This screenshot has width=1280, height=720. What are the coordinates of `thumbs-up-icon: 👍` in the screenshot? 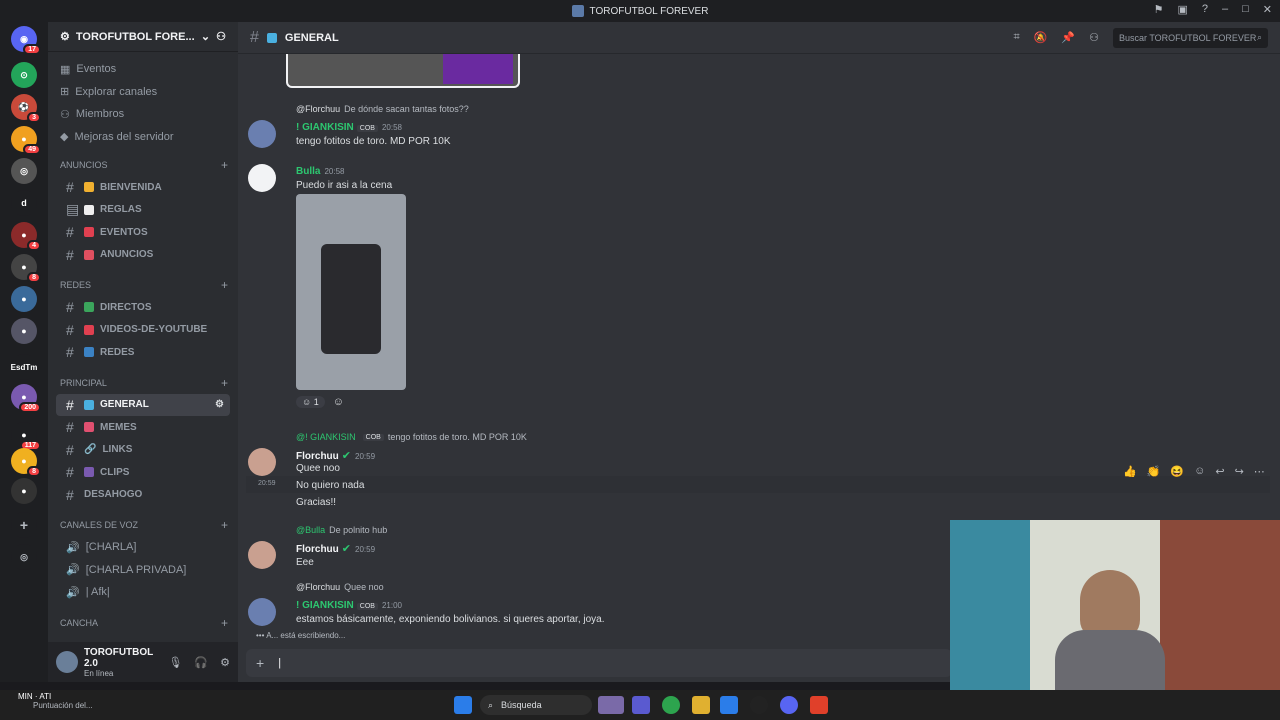 It's located at (1130, 471).